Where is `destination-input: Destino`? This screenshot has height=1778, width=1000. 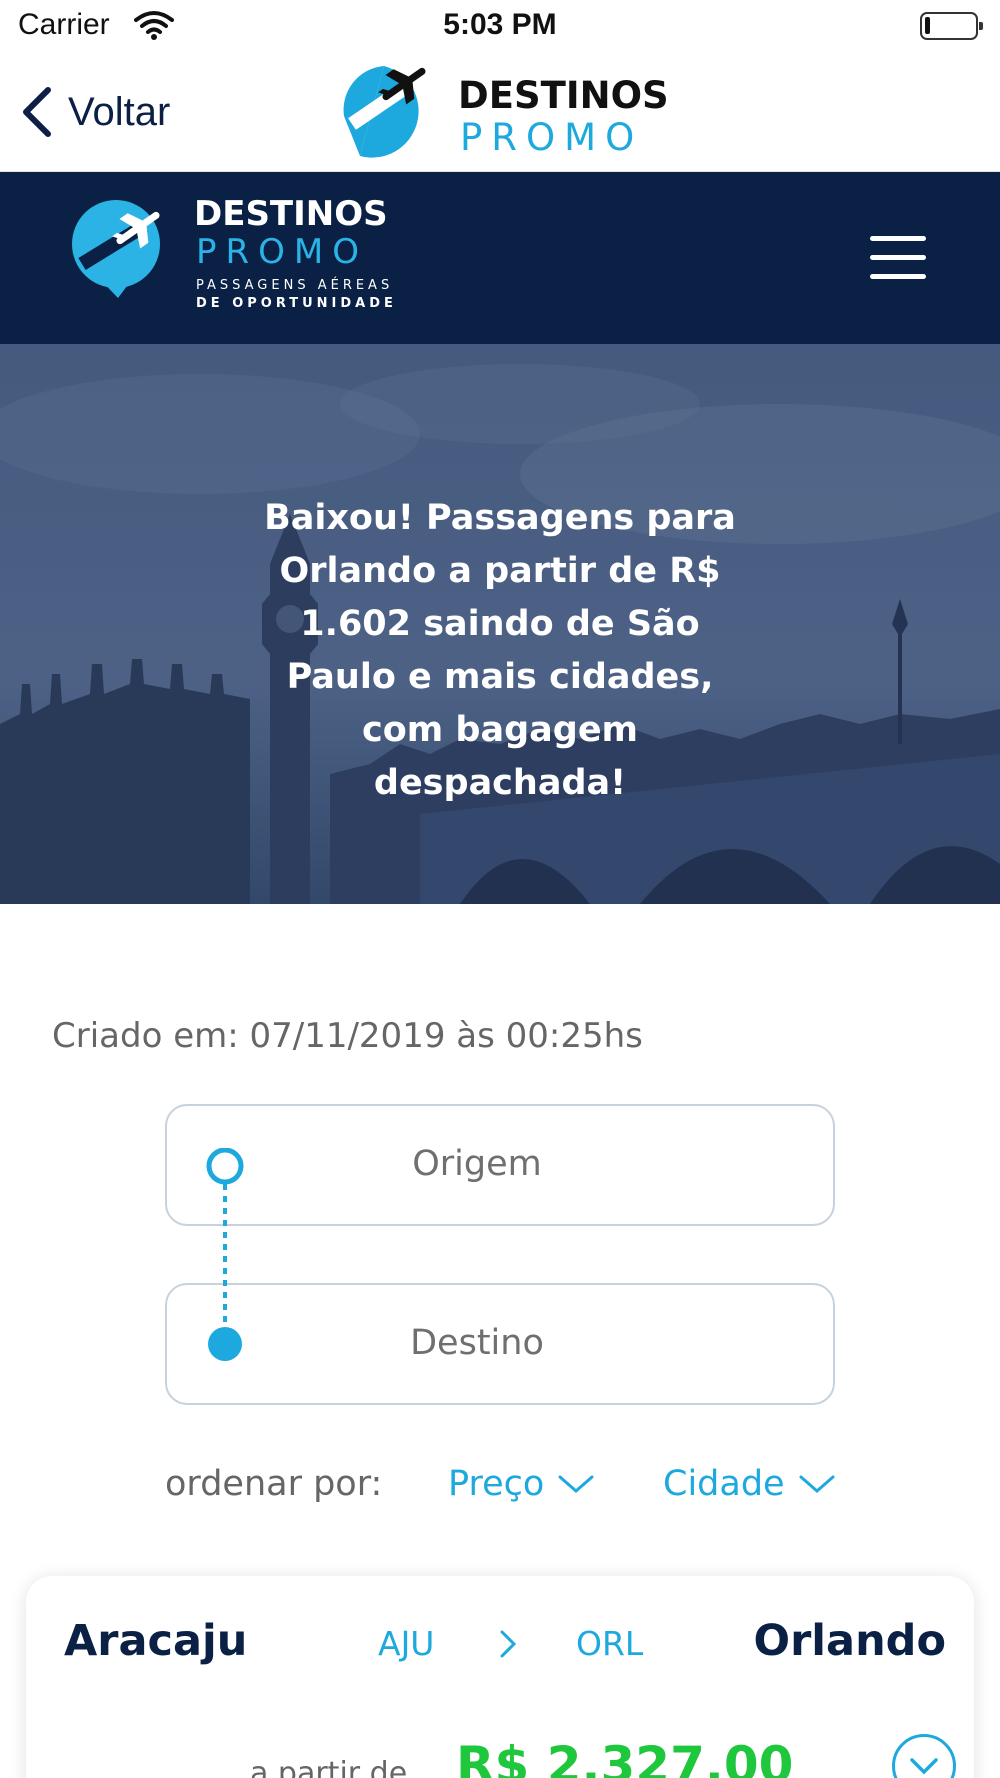
destination-input: Destino is located at coordinates (500, 1344).